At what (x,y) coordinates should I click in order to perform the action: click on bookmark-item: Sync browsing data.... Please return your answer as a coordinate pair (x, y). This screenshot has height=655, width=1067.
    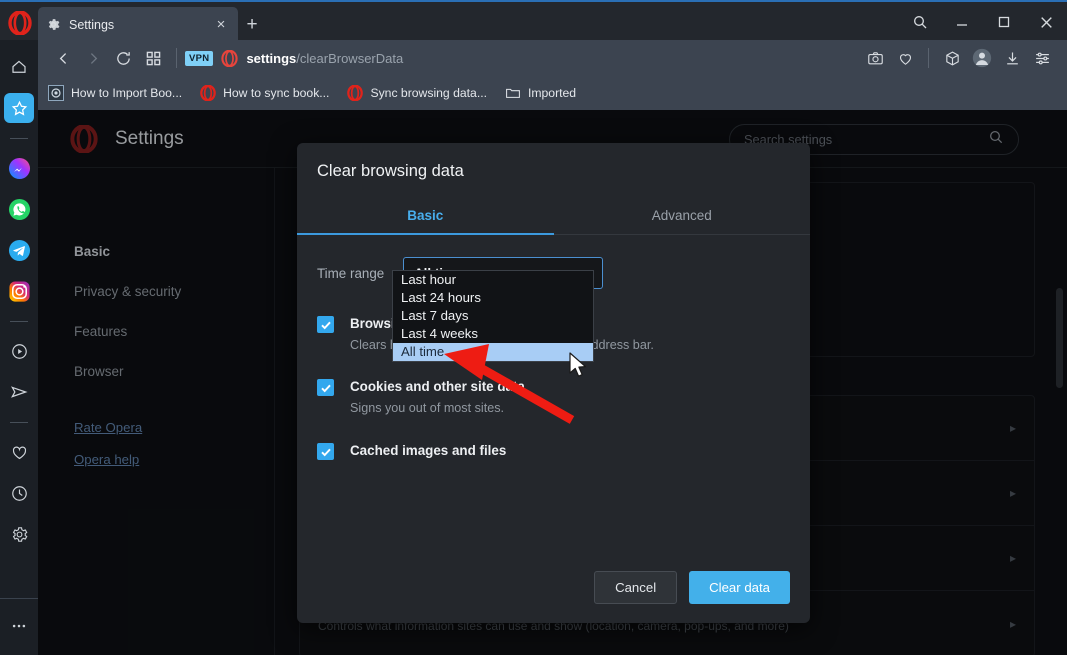
    Looking at the image, I should click on (417, 93).